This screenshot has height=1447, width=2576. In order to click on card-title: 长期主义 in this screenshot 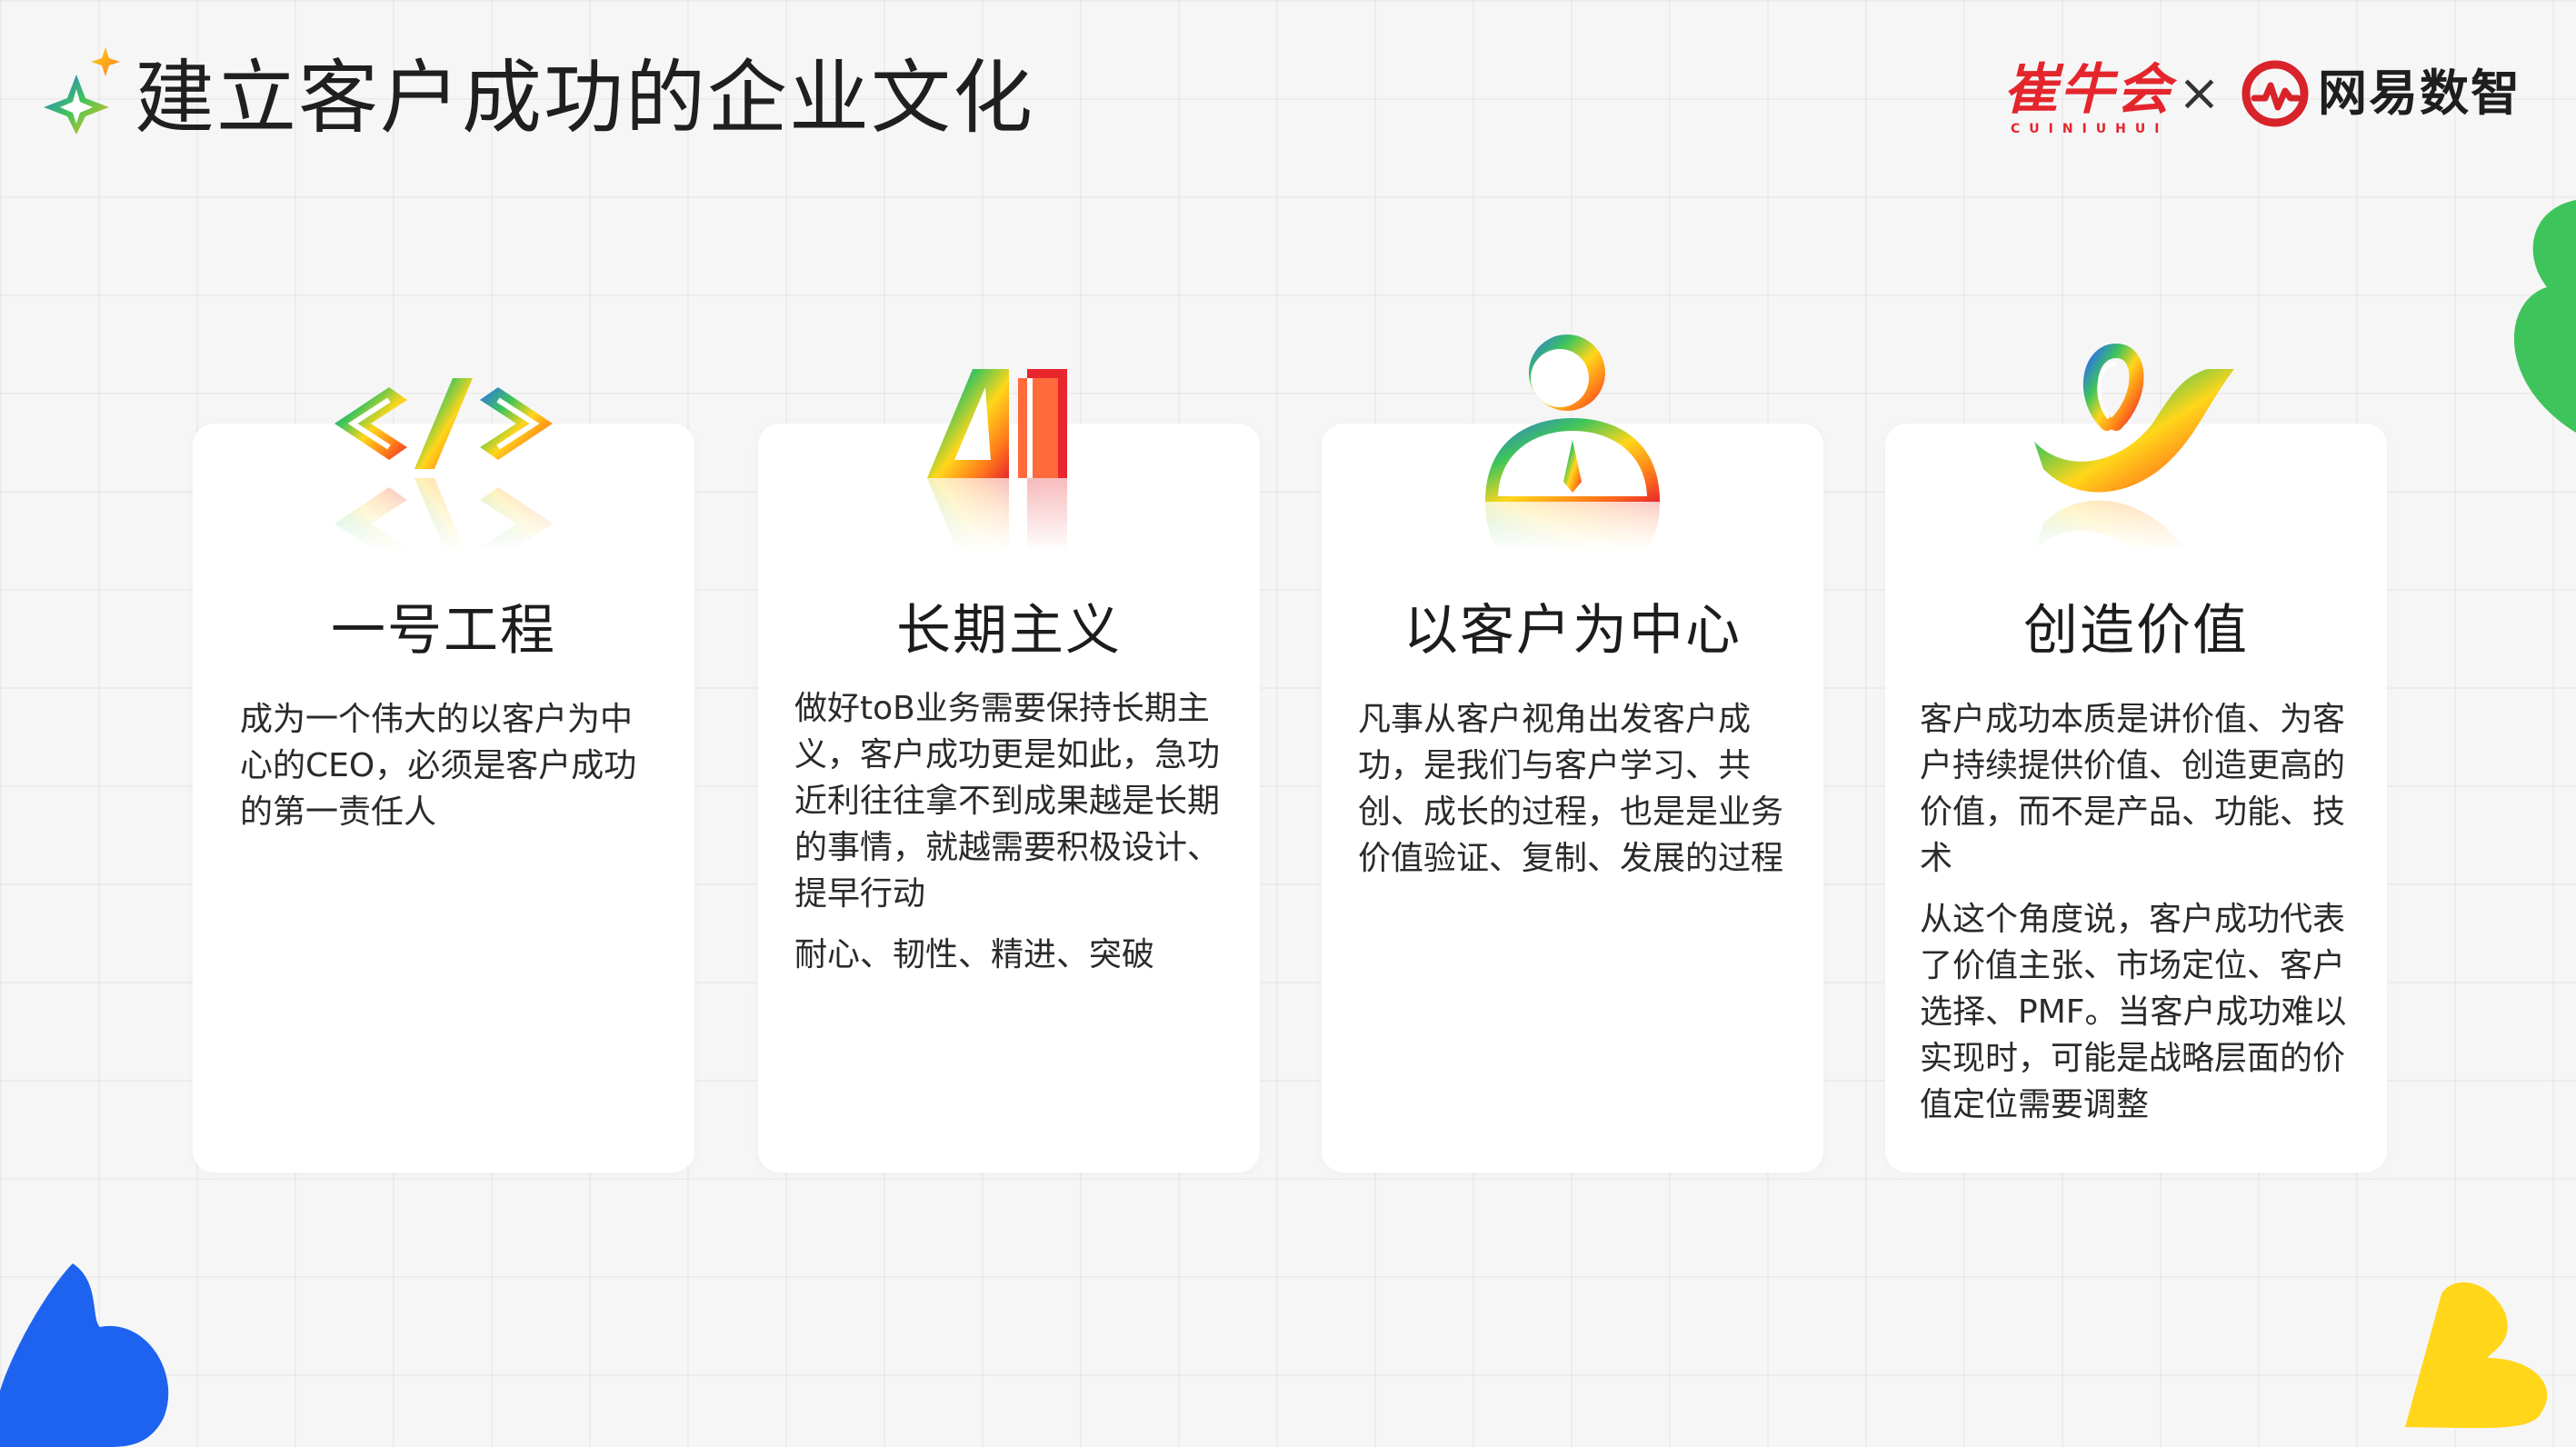, I will do `click(1009, 631)`.